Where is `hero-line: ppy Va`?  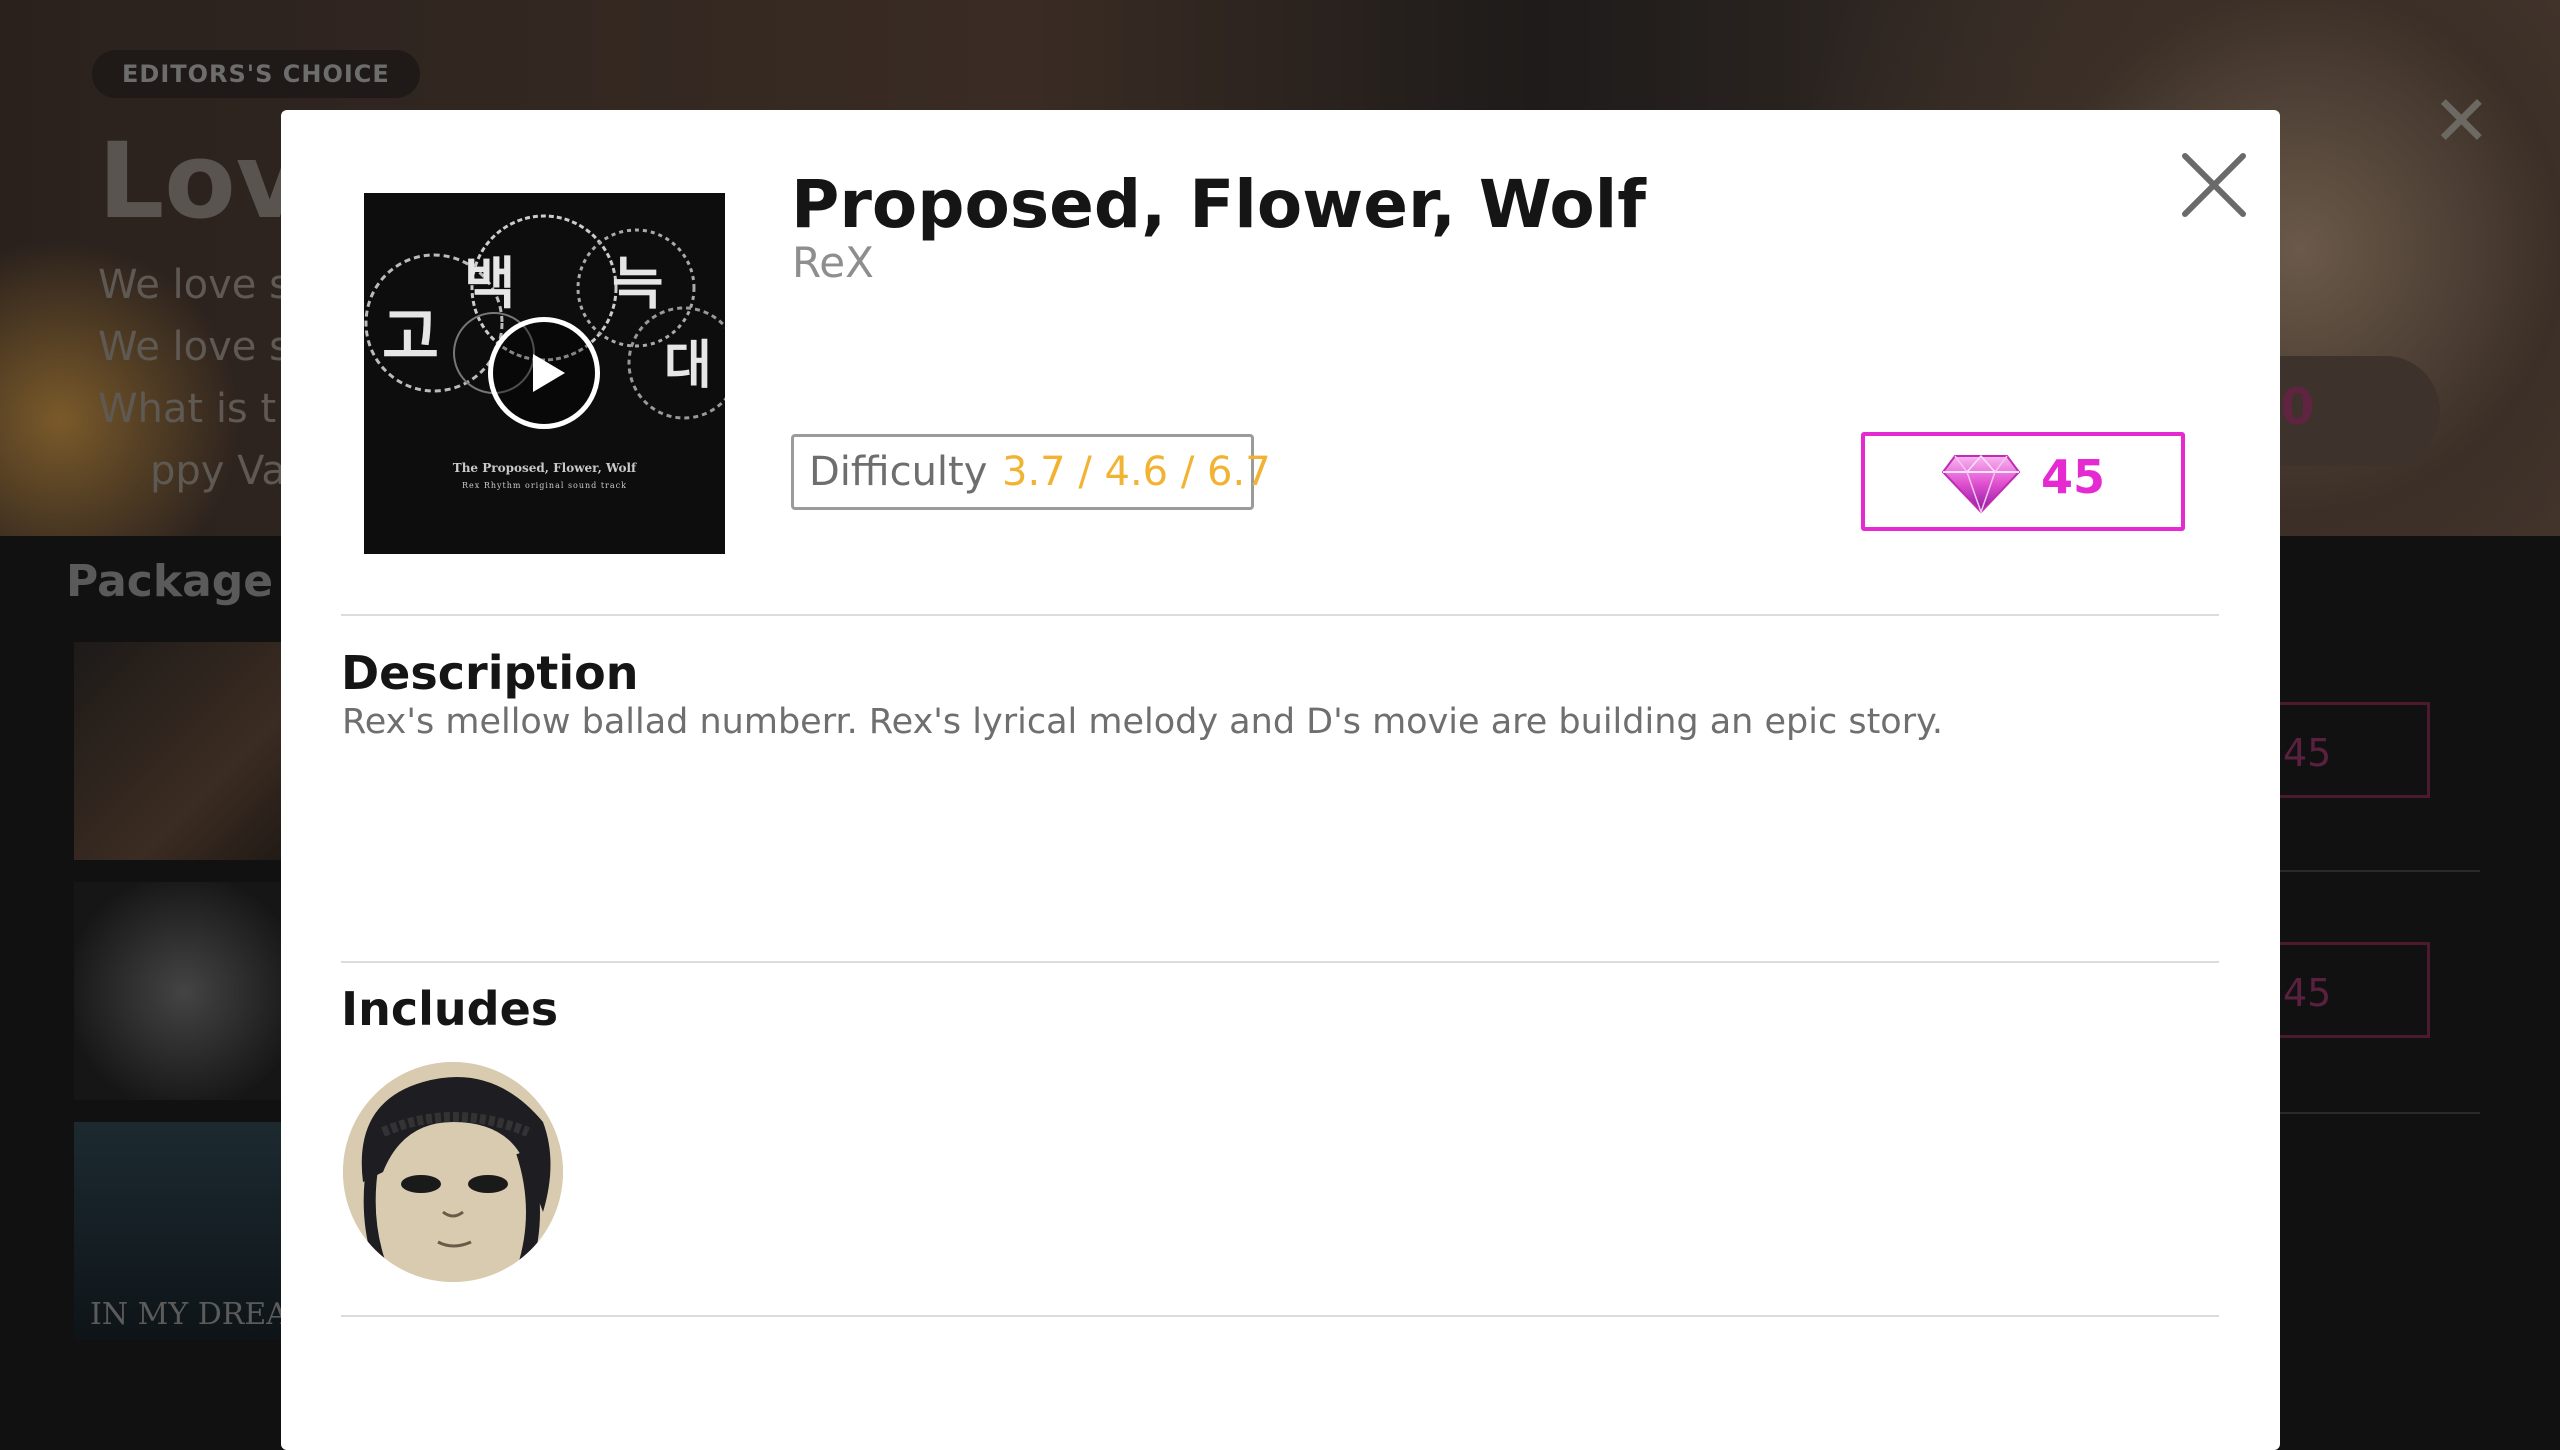 hero-line: ppy Va is located at coordinates (218, 471).